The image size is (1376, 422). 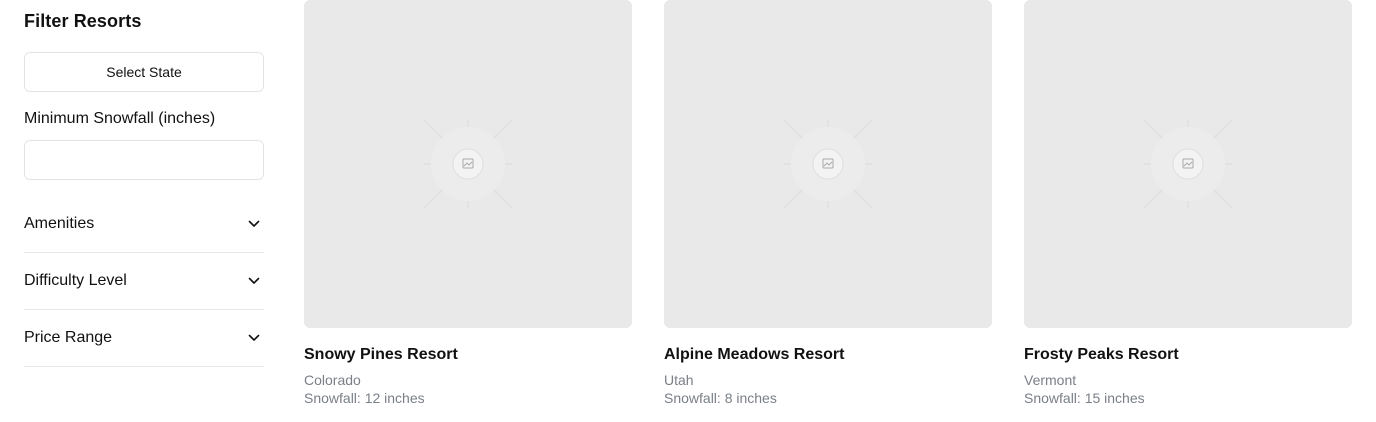 What do you see at coordinates (144, 224) in the screenshot?
I see `accordion-item-amenities: Amenities` at bounding box center [144, 224].